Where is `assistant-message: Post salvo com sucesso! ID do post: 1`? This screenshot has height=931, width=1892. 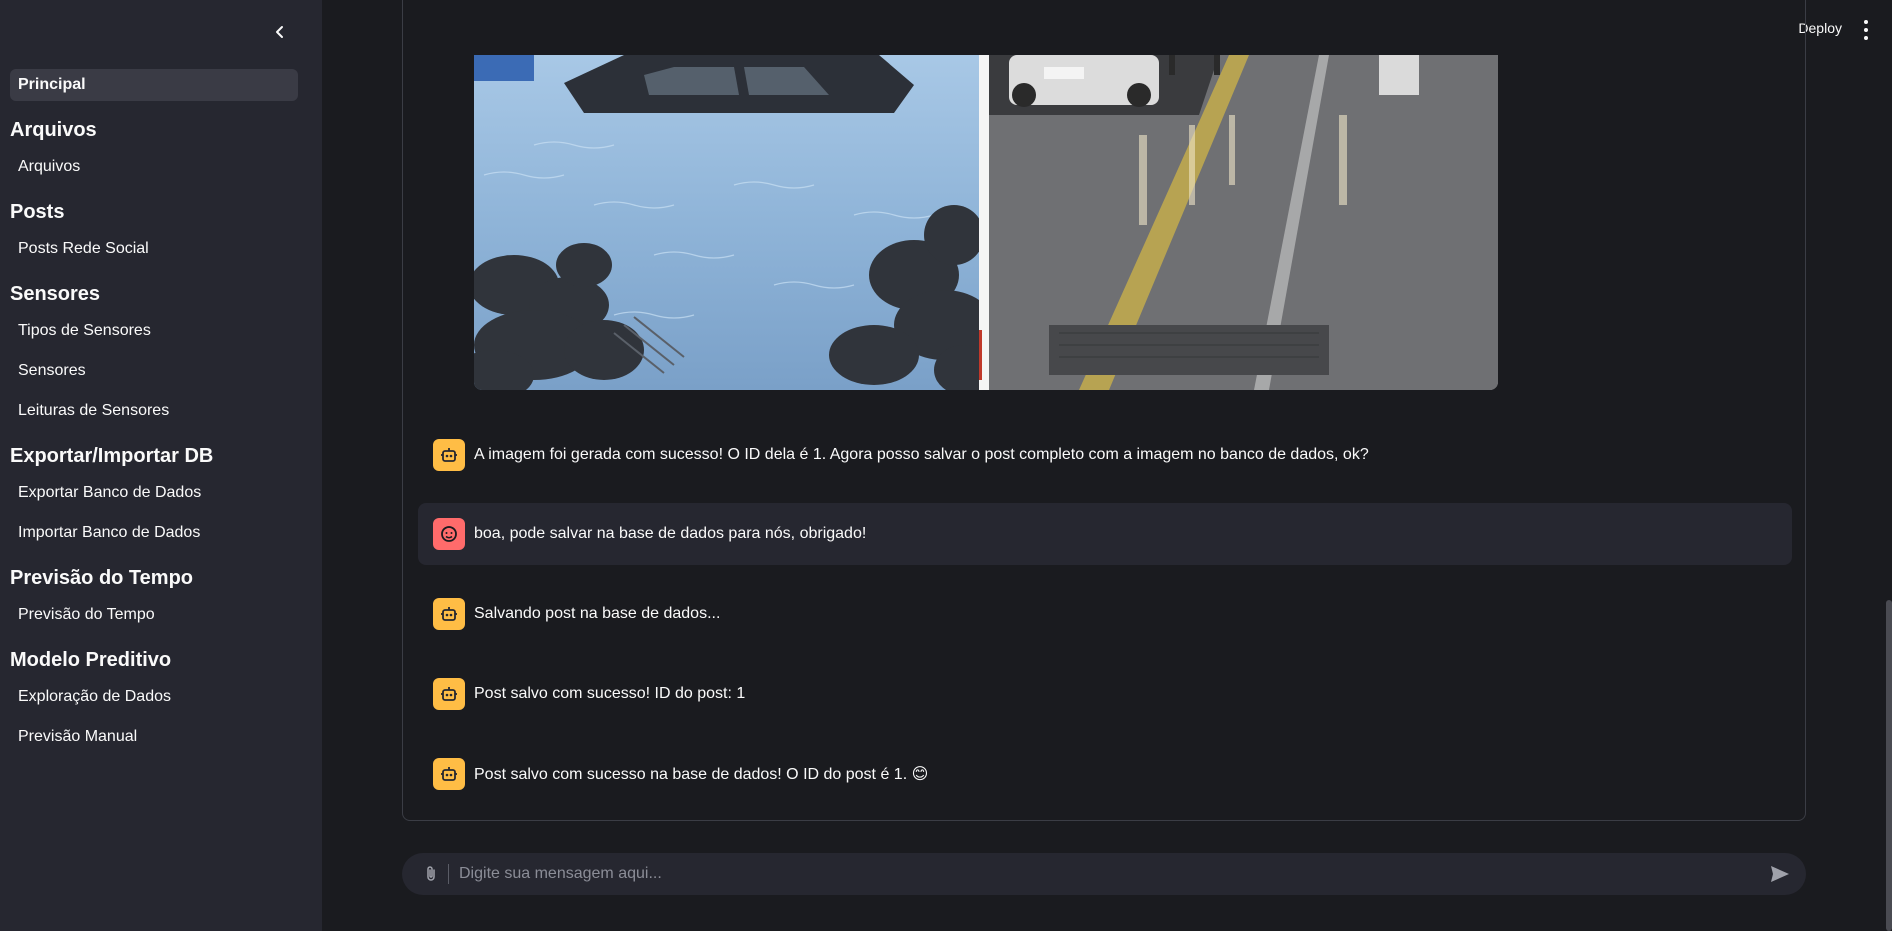 assistant-message: Post salvo com sucesso! ID do post: 1 is located at coordinates (1105, 694).